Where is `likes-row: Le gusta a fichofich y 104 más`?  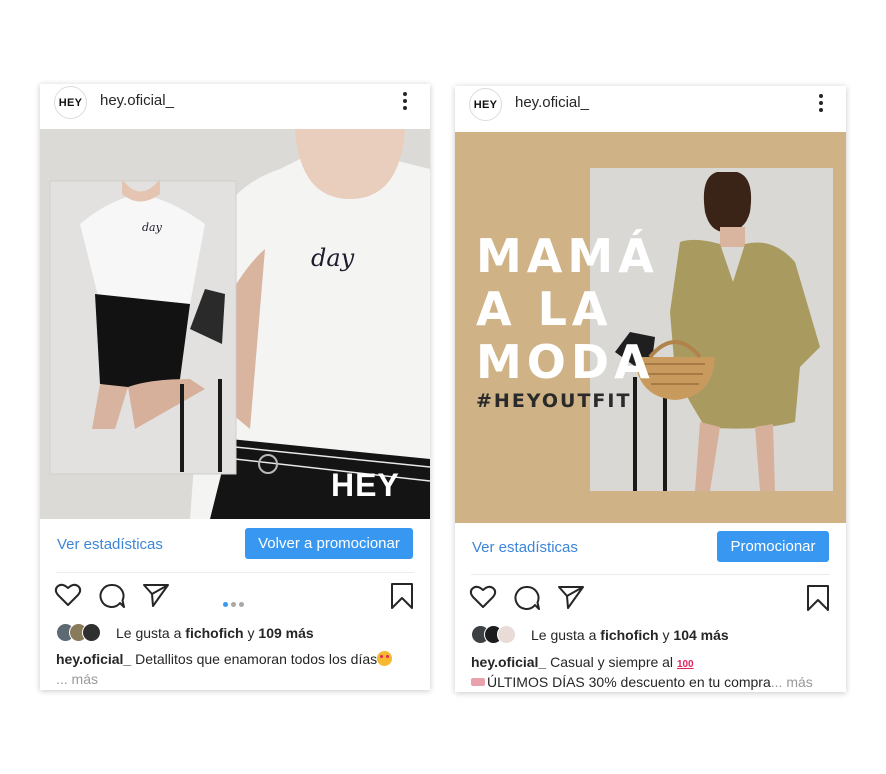 likes-row: Le gusta a fichofich y 104 más is located at coordinates (600, 635).